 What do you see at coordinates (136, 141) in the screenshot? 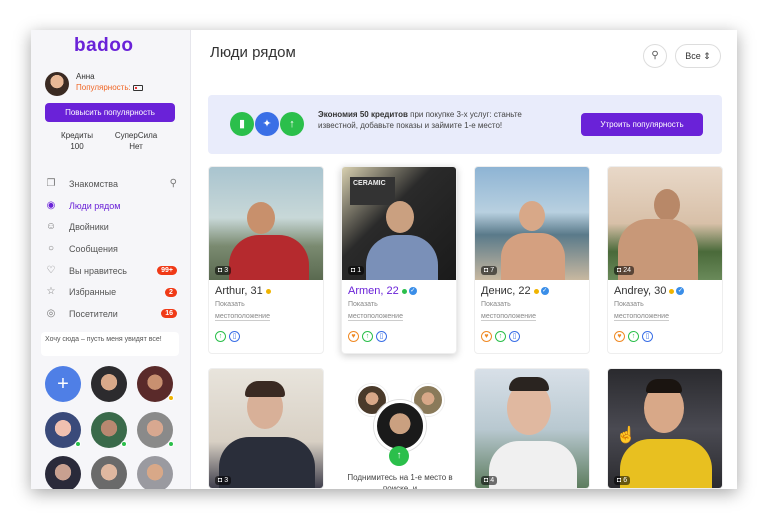
I see `superpower-stat: СуперСила Нет` at bounding box center [136, 141].